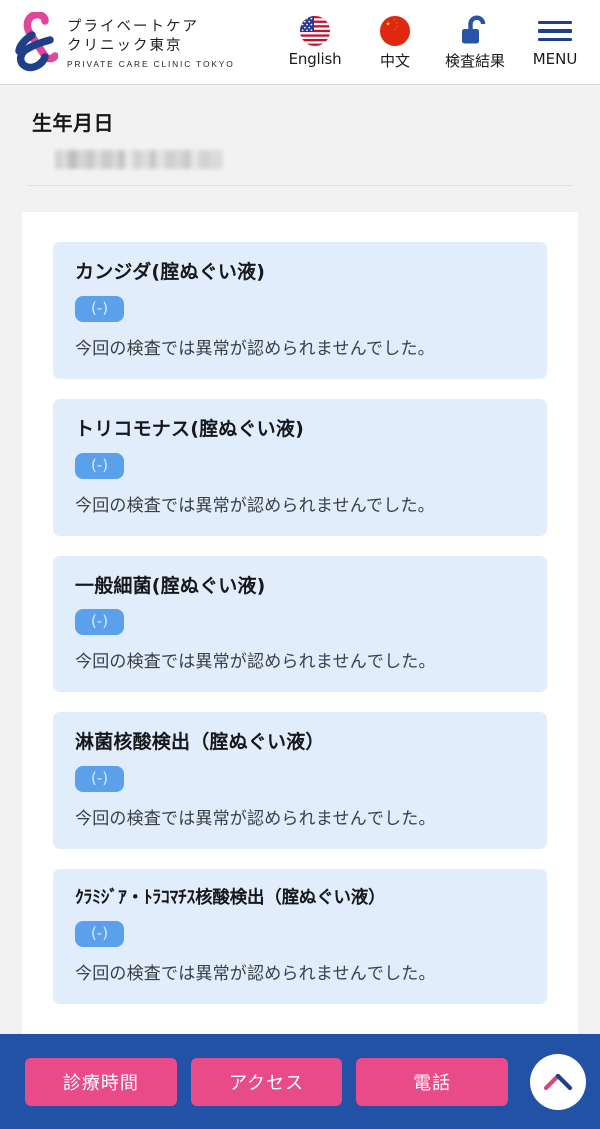 This screenshot has width=600, height=1129. I want to click on footer-phone-button: 電話, so click(432, 1081).